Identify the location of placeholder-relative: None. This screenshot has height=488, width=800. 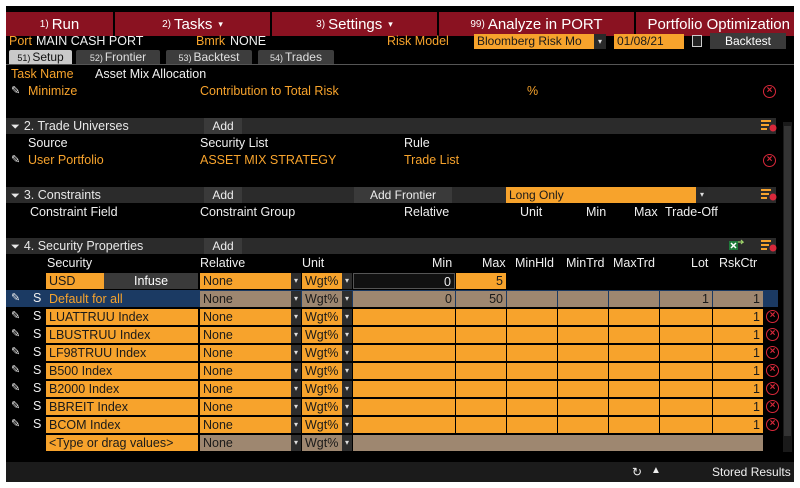
(245, 443).